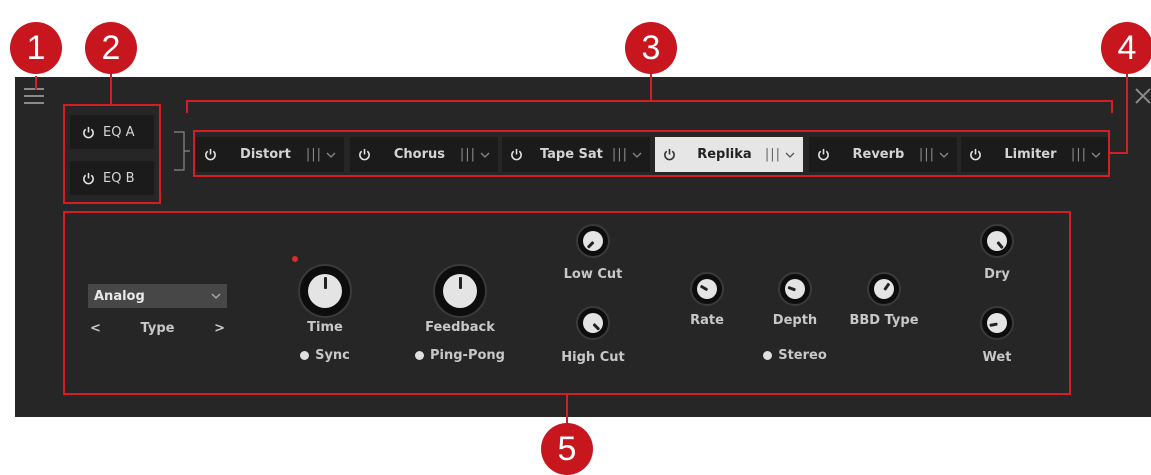 The width and height of the screenshot is (1151, 475). What do you see at coordinates (187, 106) in the screenshot?
I see `annotation-bracket-3-left` at bounding box center [187, 106].